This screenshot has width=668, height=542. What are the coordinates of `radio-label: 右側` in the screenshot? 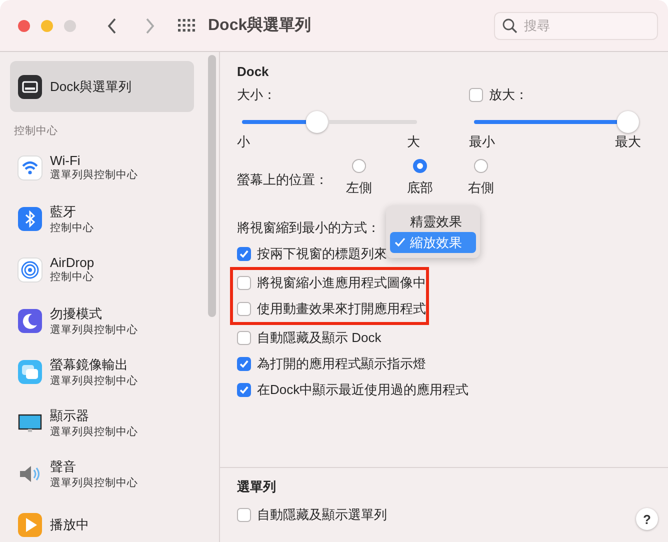 It's located at (481, 188).